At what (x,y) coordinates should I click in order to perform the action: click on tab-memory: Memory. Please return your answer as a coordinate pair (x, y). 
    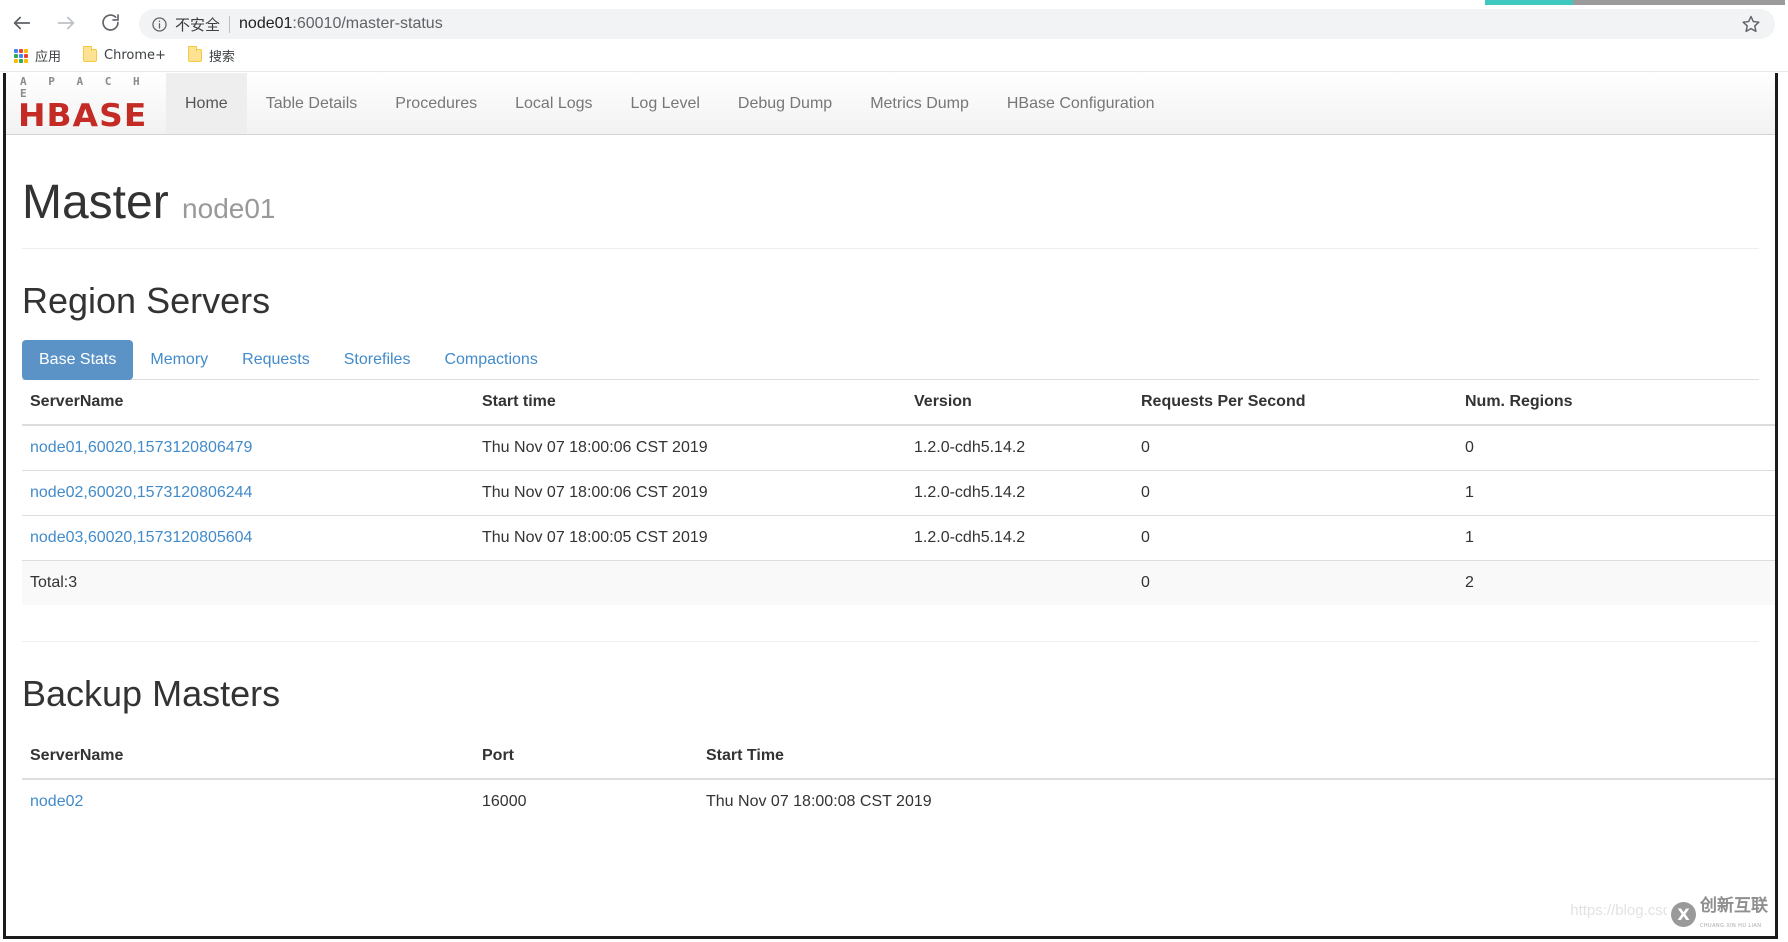
    Looking at the image, I should click on (179, 360).